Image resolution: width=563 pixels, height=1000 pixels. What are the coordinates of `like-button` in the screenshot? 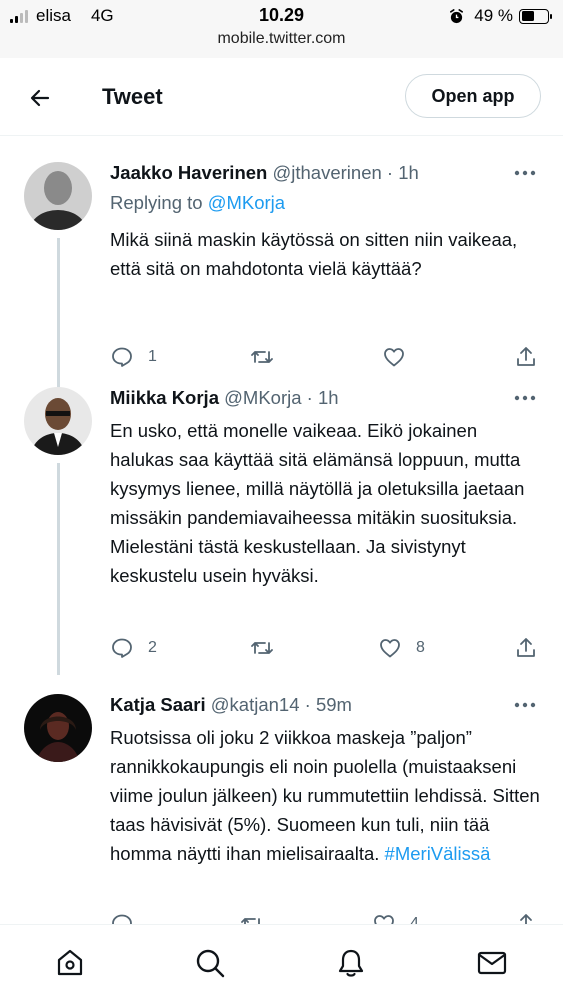 It's located at (401, 357).